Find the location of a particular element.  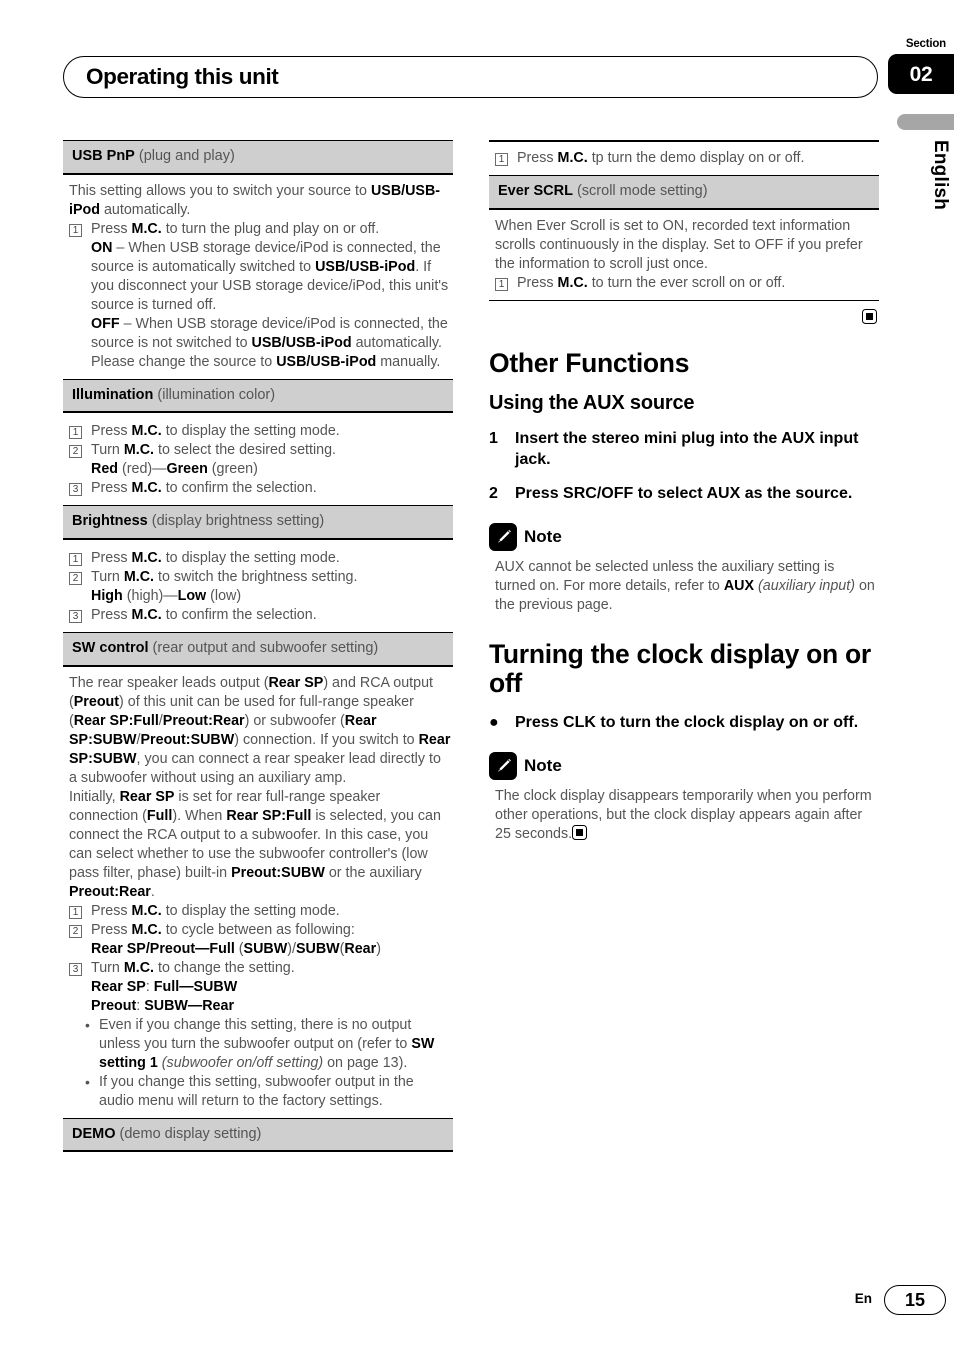

page-title: Operating this unit is located at coordinates (182, 76).